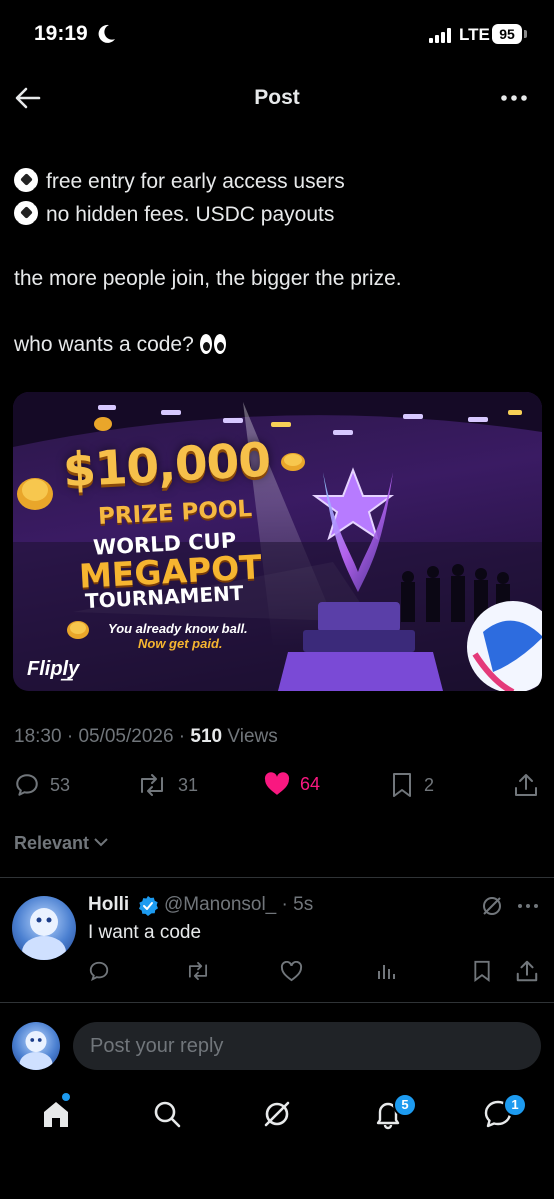 The width and height of the screenshot is (554, 1199). What do you see at coordinates (145, 932) in the screenshot?
I see `reply-text: I want a code` at bounding box center [145, 932].